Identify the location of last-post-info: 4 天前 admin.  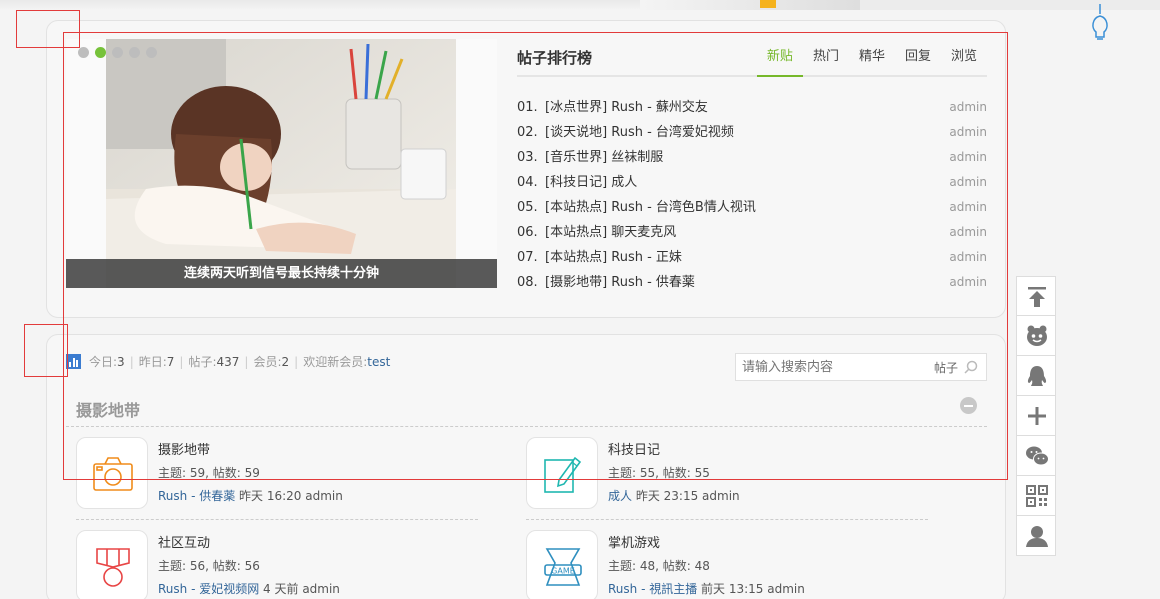
(299, 589).